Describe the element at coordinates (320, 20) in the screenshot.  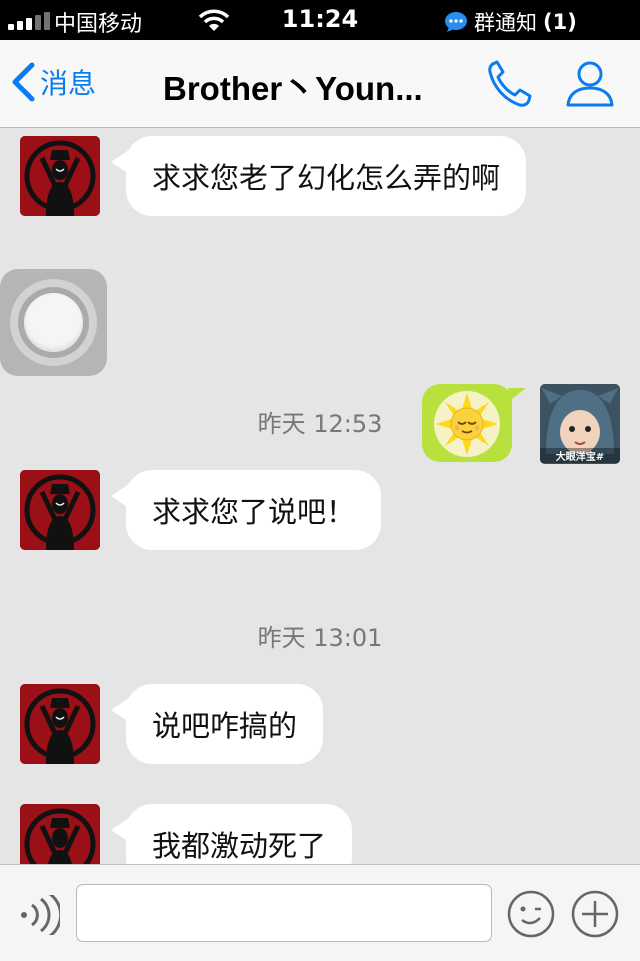
I see `status-bar: 中国移动 11:24 群通知 (1)` at that location.